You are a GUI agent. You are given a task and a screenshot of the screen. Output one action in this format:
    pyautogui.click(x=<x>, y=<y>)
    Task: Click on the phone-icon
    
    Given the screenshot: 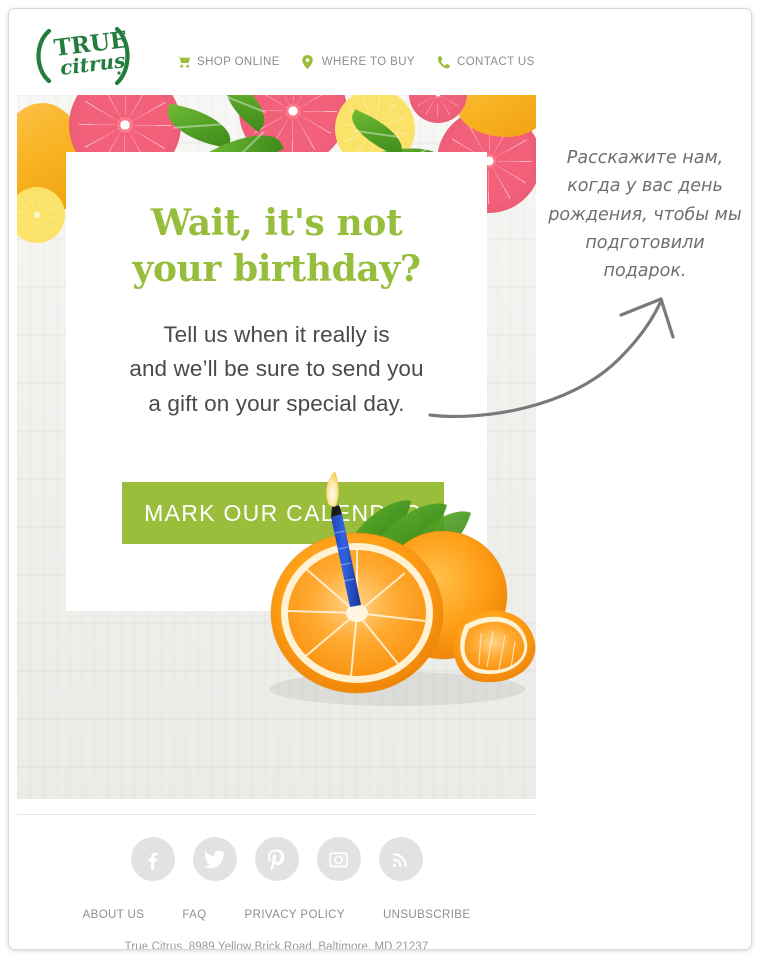 What is the action you would take?
    pyautogui.click(x=444, y=62)
    